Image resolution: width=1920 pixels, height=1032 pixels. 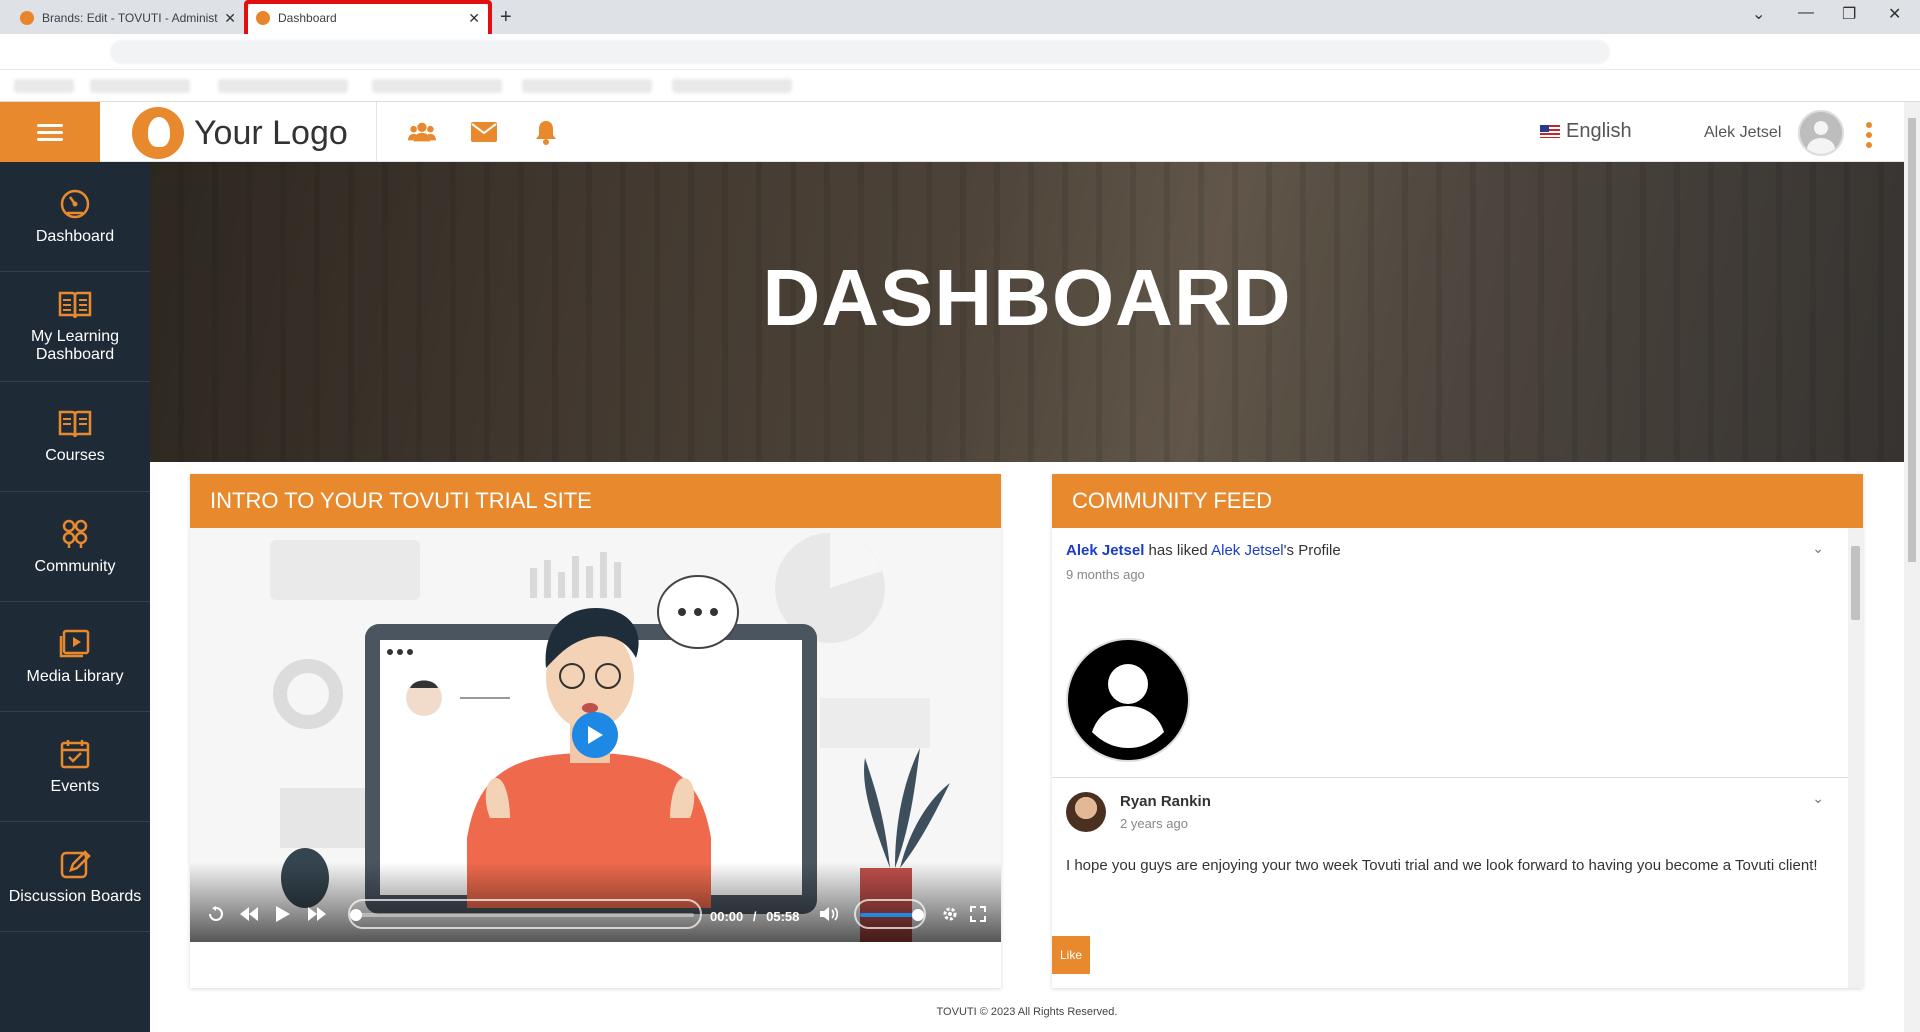 I want to click on more-options-icon, so click(x=1869, y=135).